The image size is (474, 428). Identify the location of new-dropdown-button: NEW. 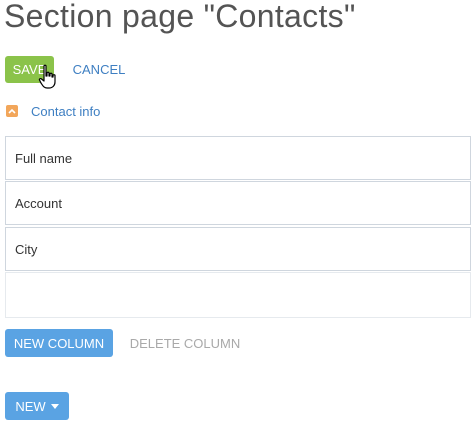
(37, 406).